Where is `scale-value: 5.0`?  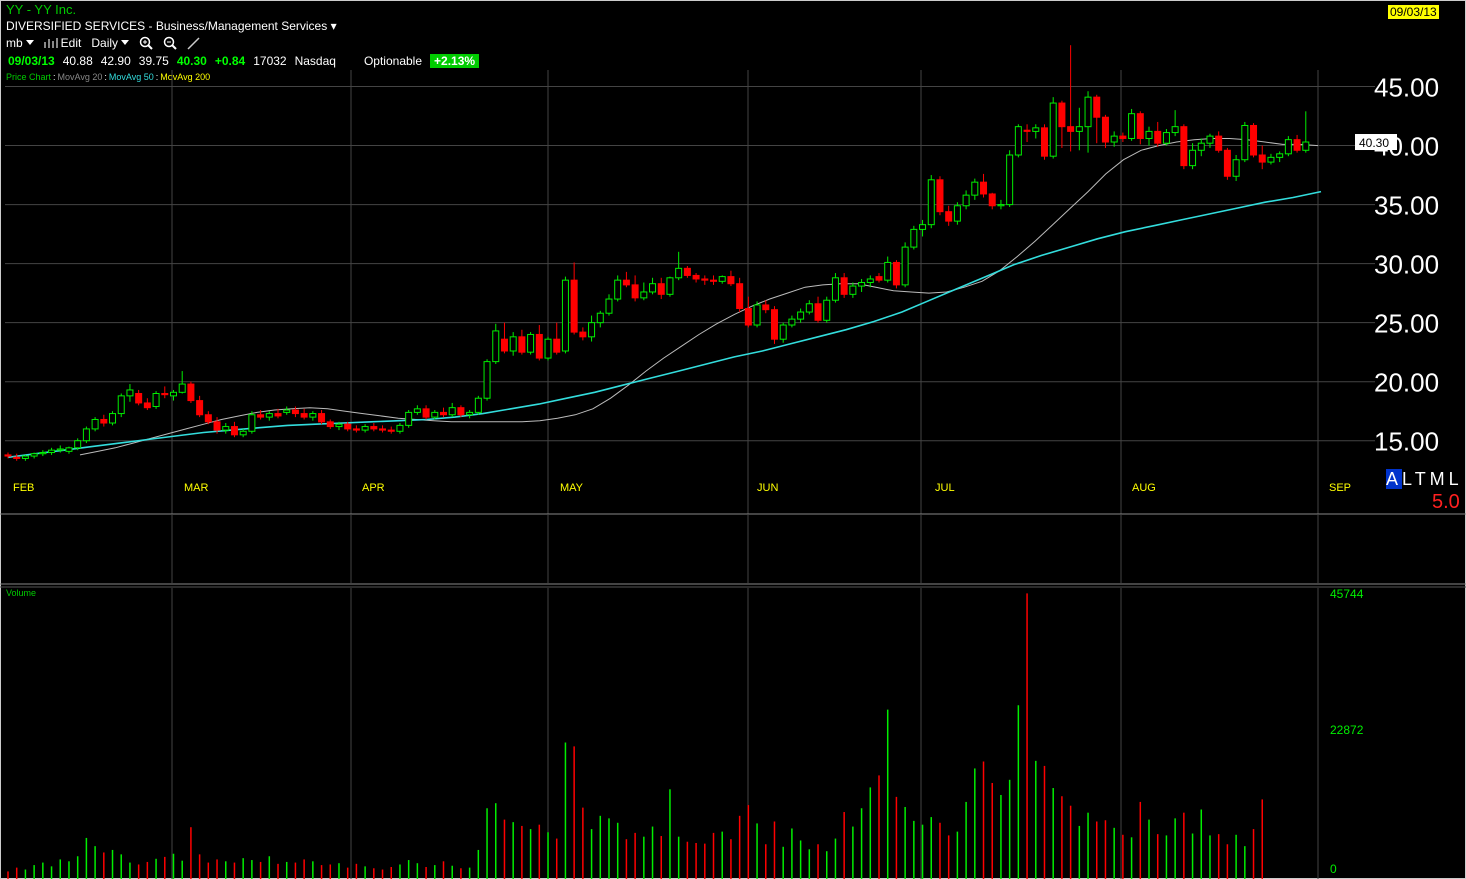
scale-value: 5.0 is located at coordinates (1446, 502).